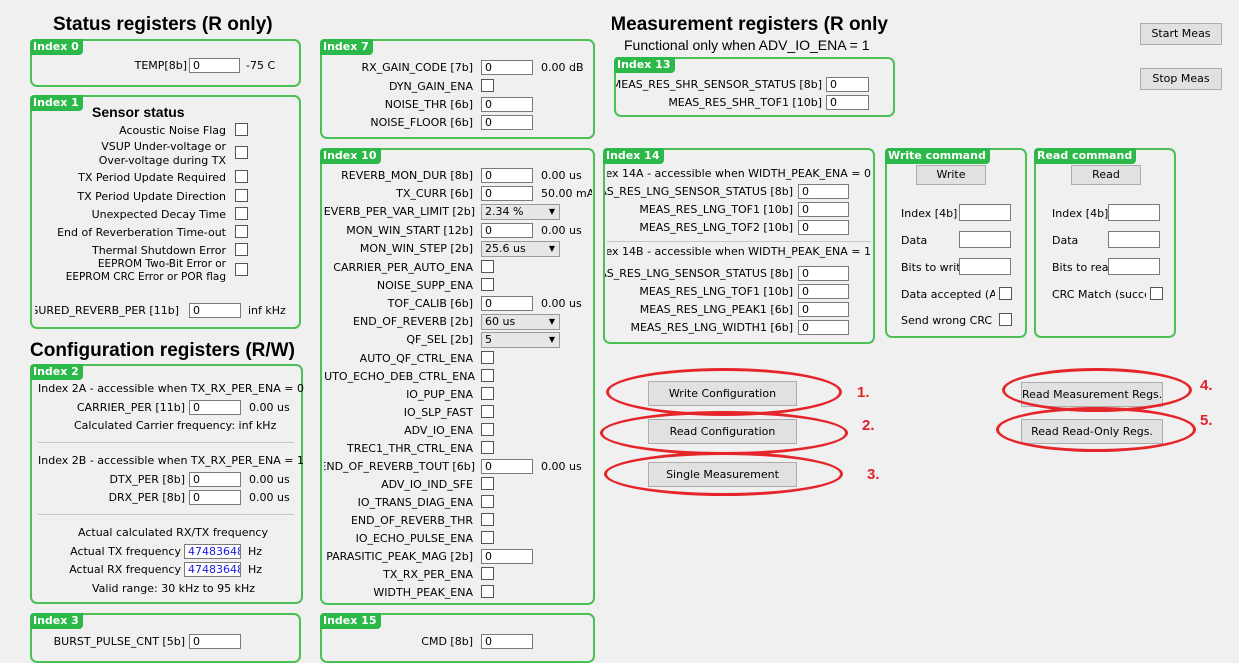 The height and width of the screenshot is (663, 1239). Describe the element at coordinates (1106, 175) in the screenshot. I see `read-button: Read` at that location.